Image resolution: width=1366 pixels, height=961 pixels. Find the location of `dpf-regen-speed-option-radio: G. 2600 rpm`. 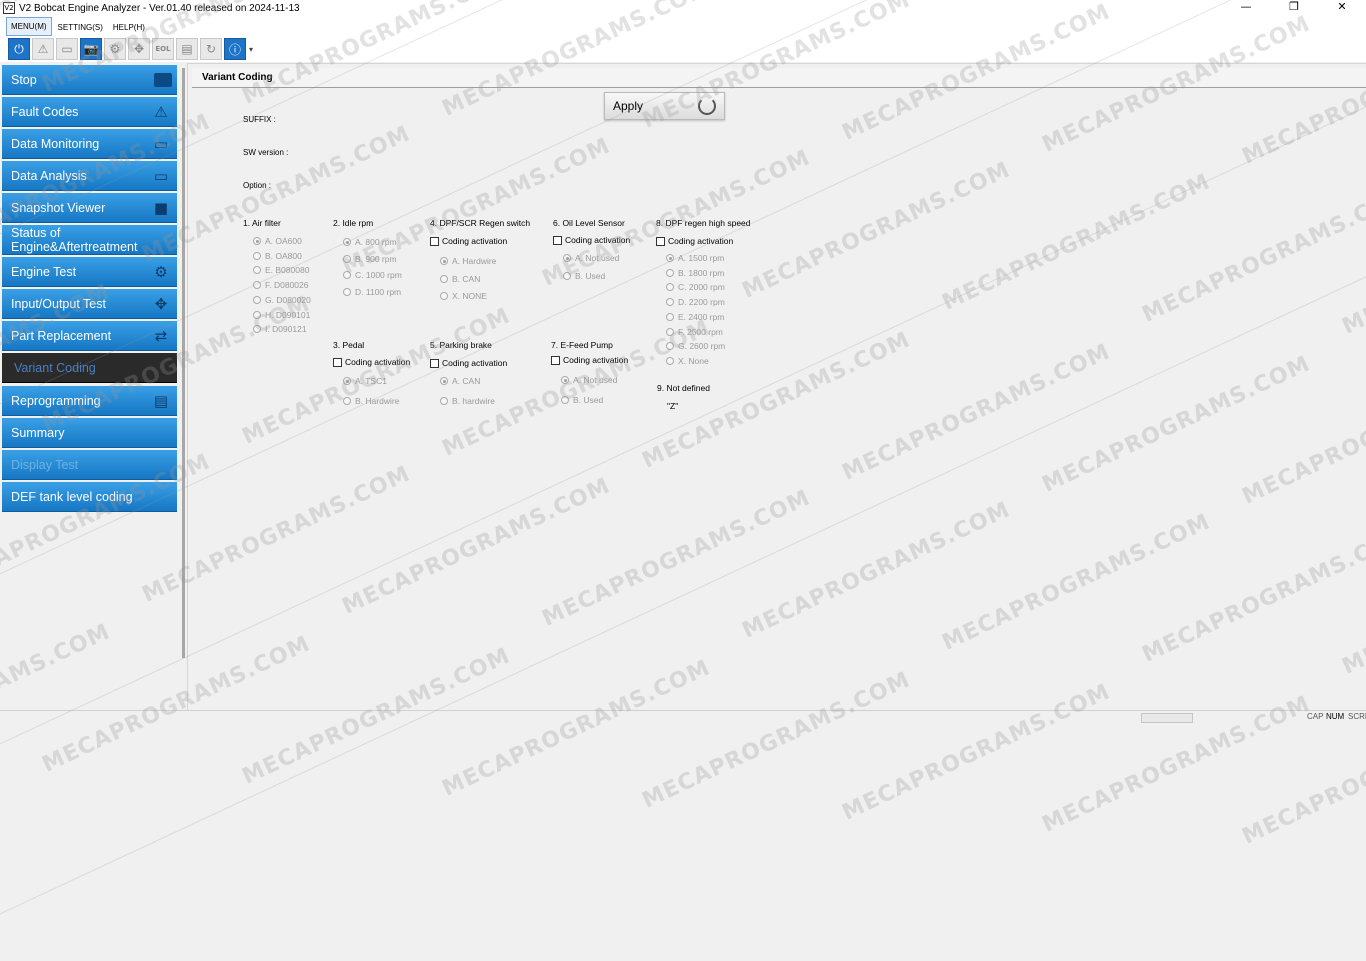

dpf-regen-speed-option-radio: G. 2600 rpm is located at coordinates (695, 346).